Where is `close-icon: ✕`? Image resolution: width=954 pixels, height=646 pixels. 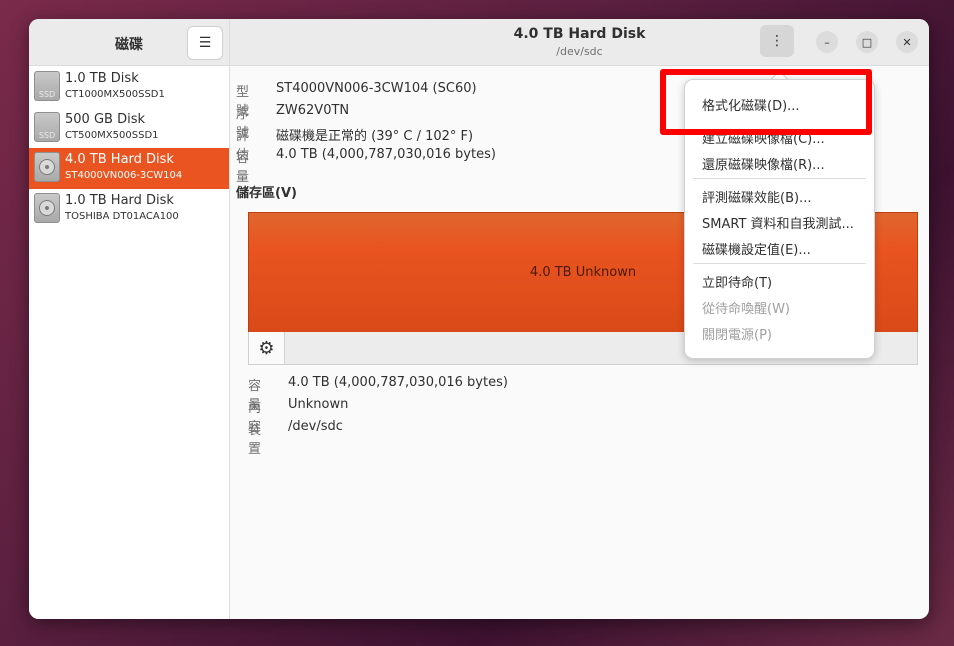 close-icon: ✕ is located at coordinates (907, 42).